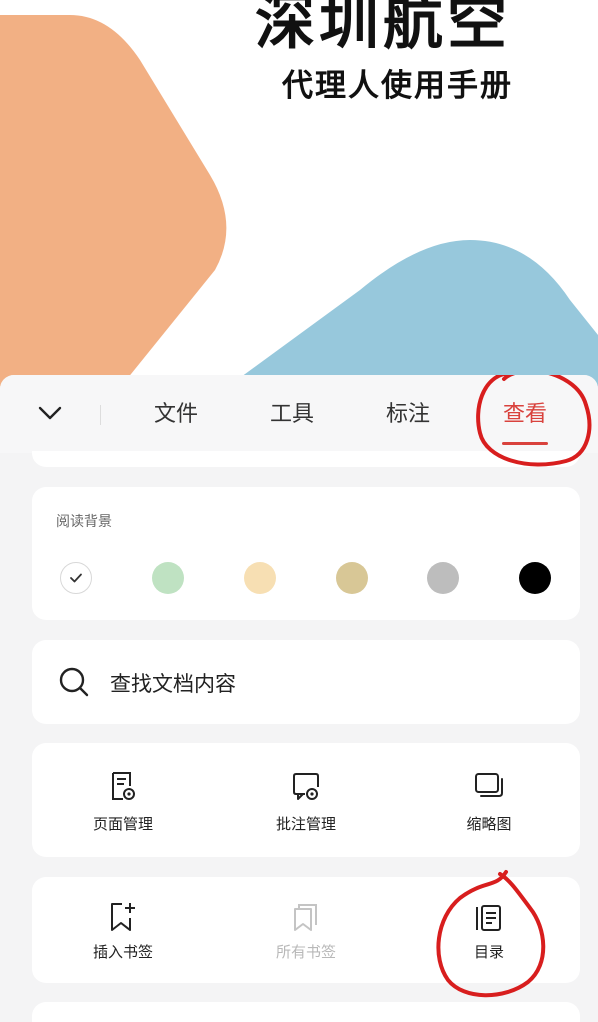 The width and height of the screenshot is (598, 1022). I want to click on toc-label: 目录, so click(488, 952).